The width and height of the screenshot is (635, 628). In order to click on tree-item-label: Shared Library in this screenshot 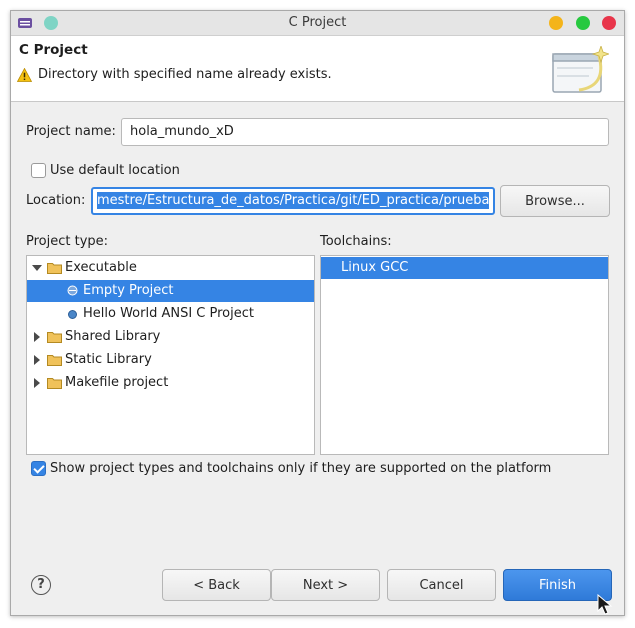, I will do `click(113, 336)`.